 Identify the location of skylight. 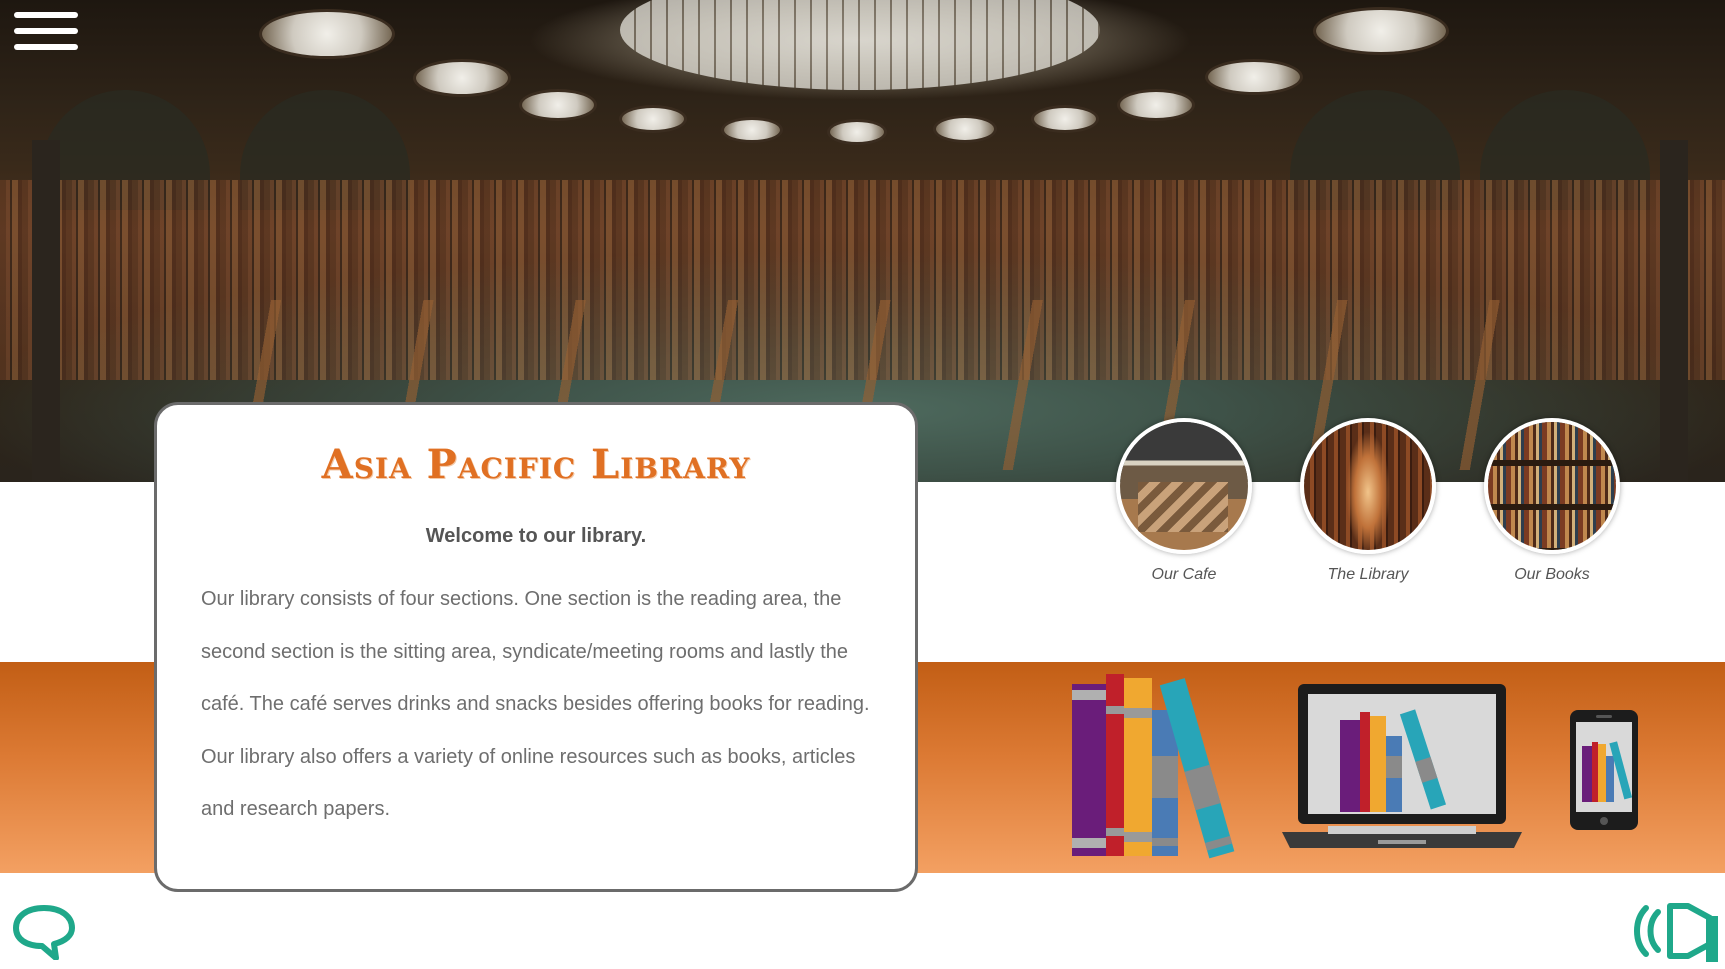
(860, 45).